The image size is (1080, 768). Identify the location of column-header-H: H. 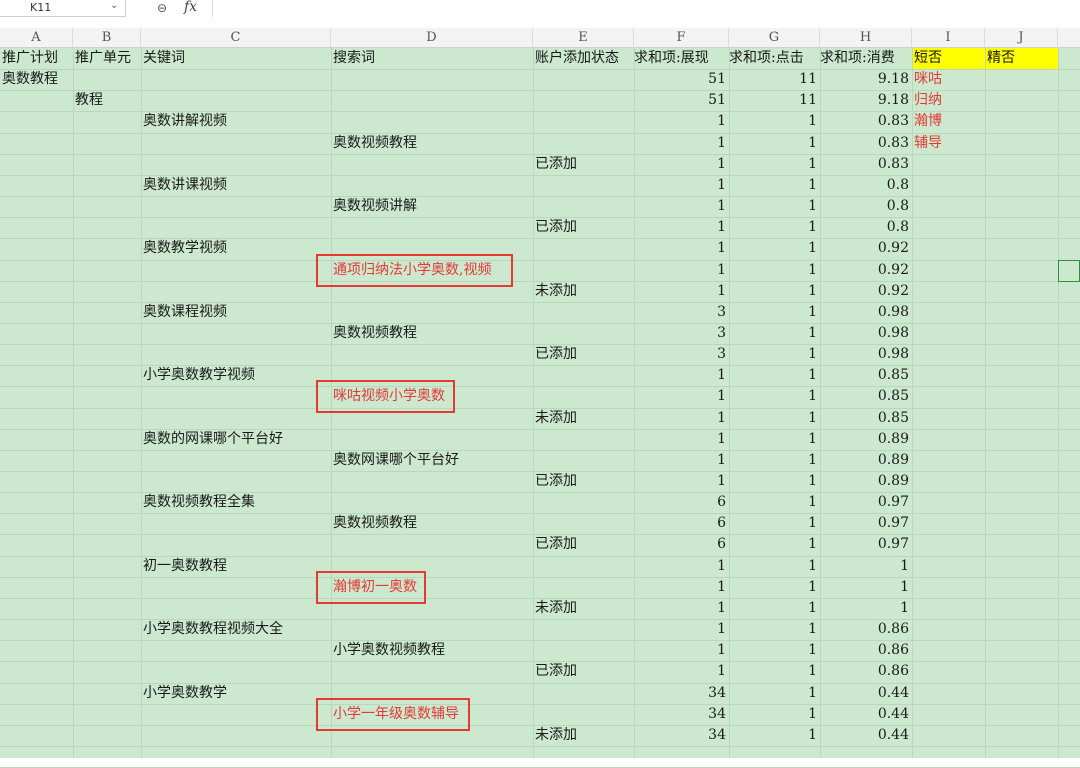
(866, 38).